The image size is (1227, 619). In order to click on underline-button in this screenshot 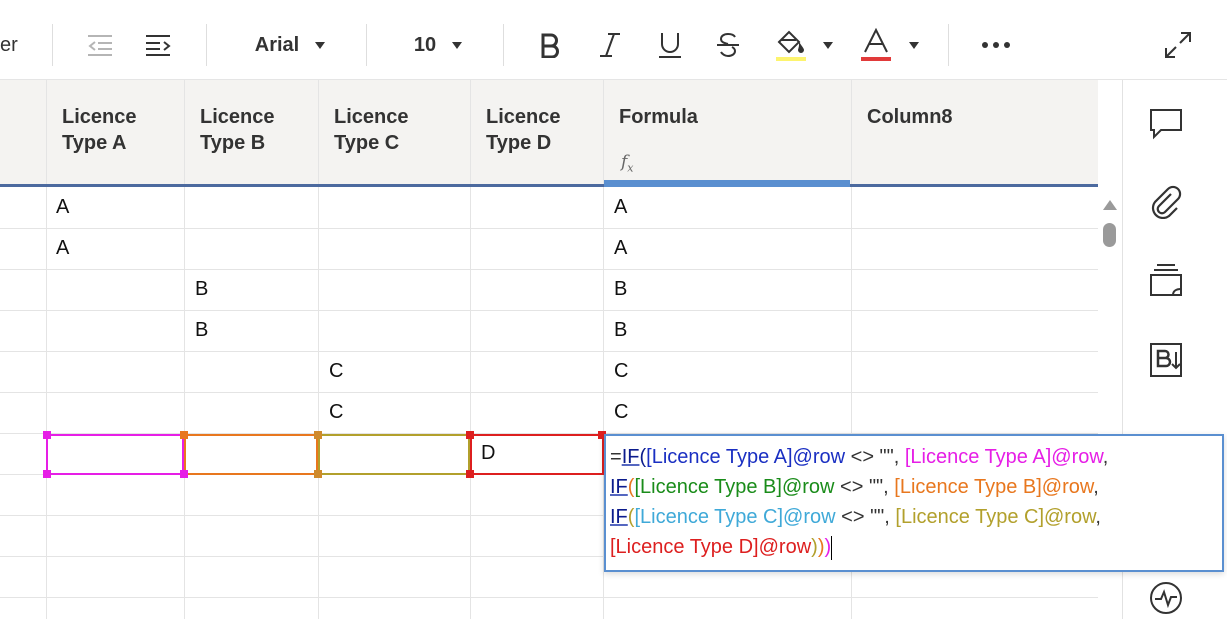, I will do `click(670, 45)`.